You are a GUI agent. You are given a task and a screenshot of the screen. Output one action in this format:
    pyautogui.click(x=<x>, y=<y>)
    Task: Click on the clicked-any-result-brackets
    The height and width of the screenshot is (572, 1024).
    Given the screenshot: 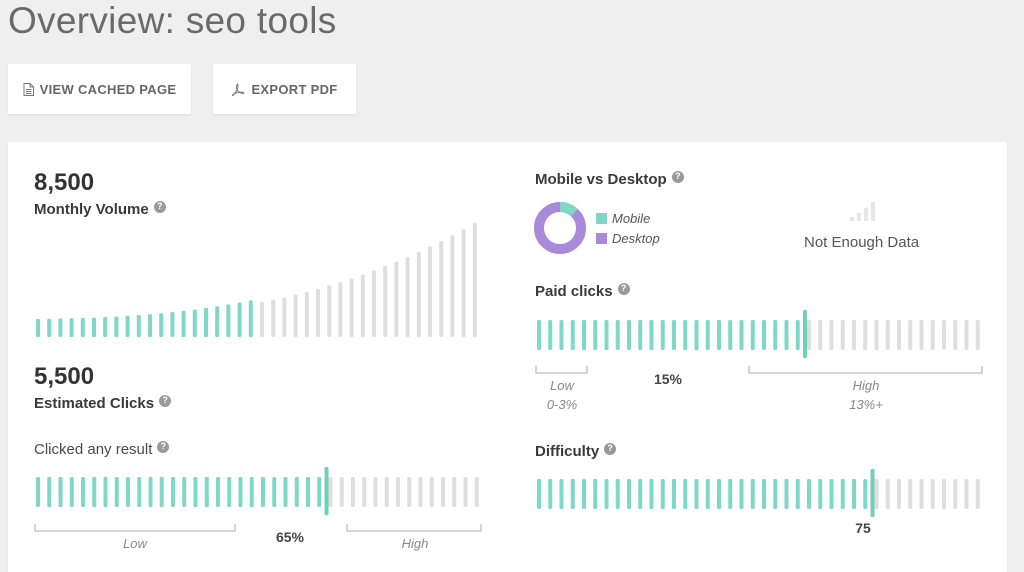 What is the action you would take?
    pyautogui.click(x=258, y=528)
    